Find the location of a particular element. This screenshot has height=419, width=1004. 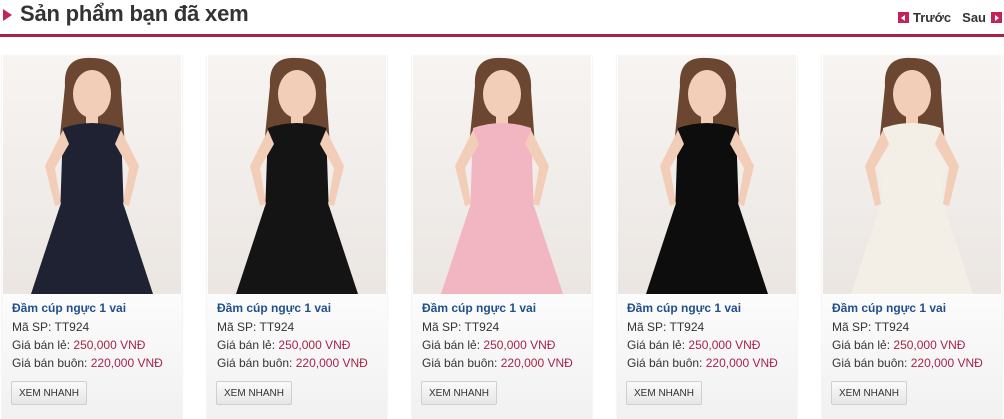

chevron-right-icon is located at coordinates (996, 17).